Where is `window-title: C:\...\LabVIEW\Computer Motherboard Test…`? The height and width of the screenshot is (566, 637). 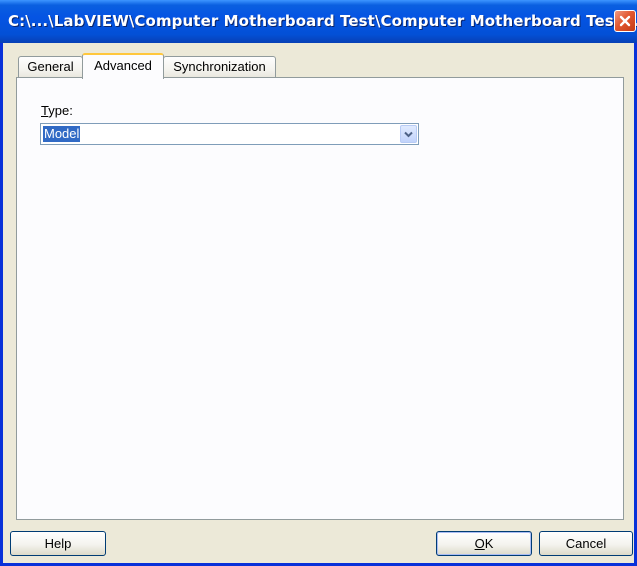
window-title: C:\...\LabVIEW\Computer Motherboard Test… is located at coordinates (322, 21).